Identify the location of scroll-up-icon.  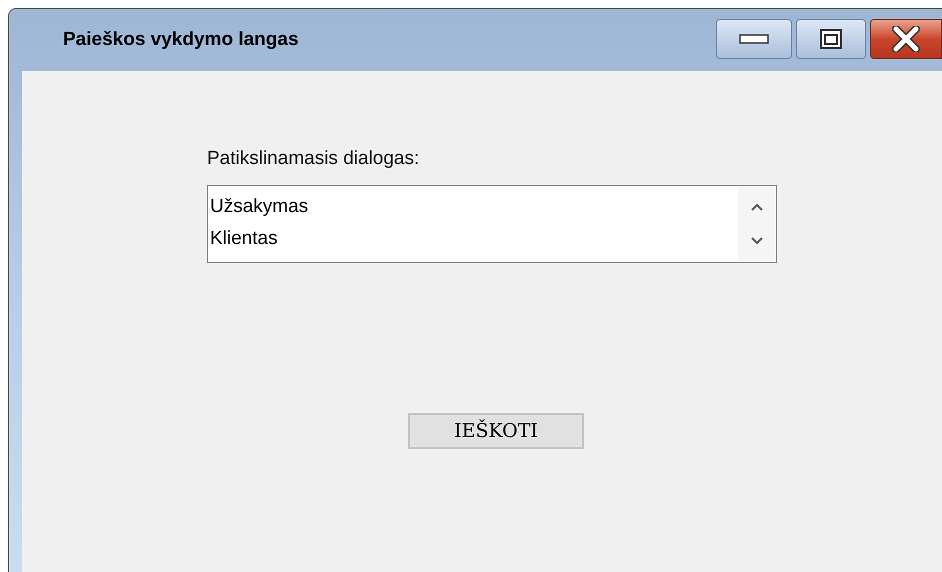
(757, 207).